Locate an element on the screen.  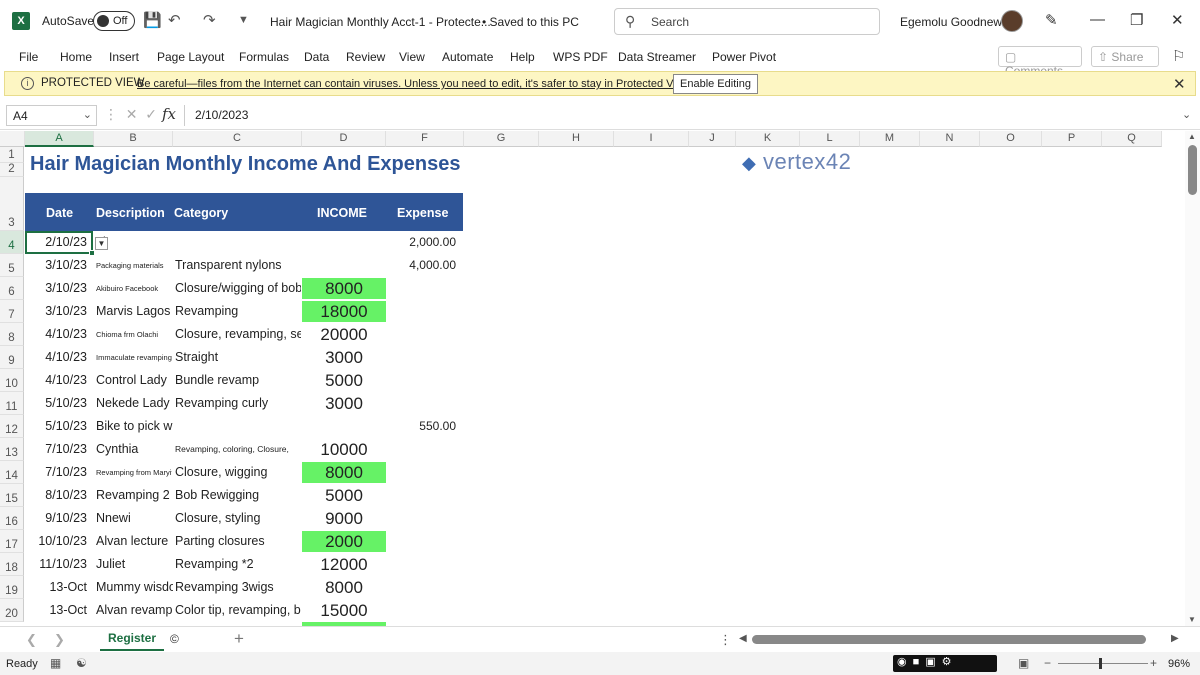
row-header-2: 2 is located at coordinates (12, 170).